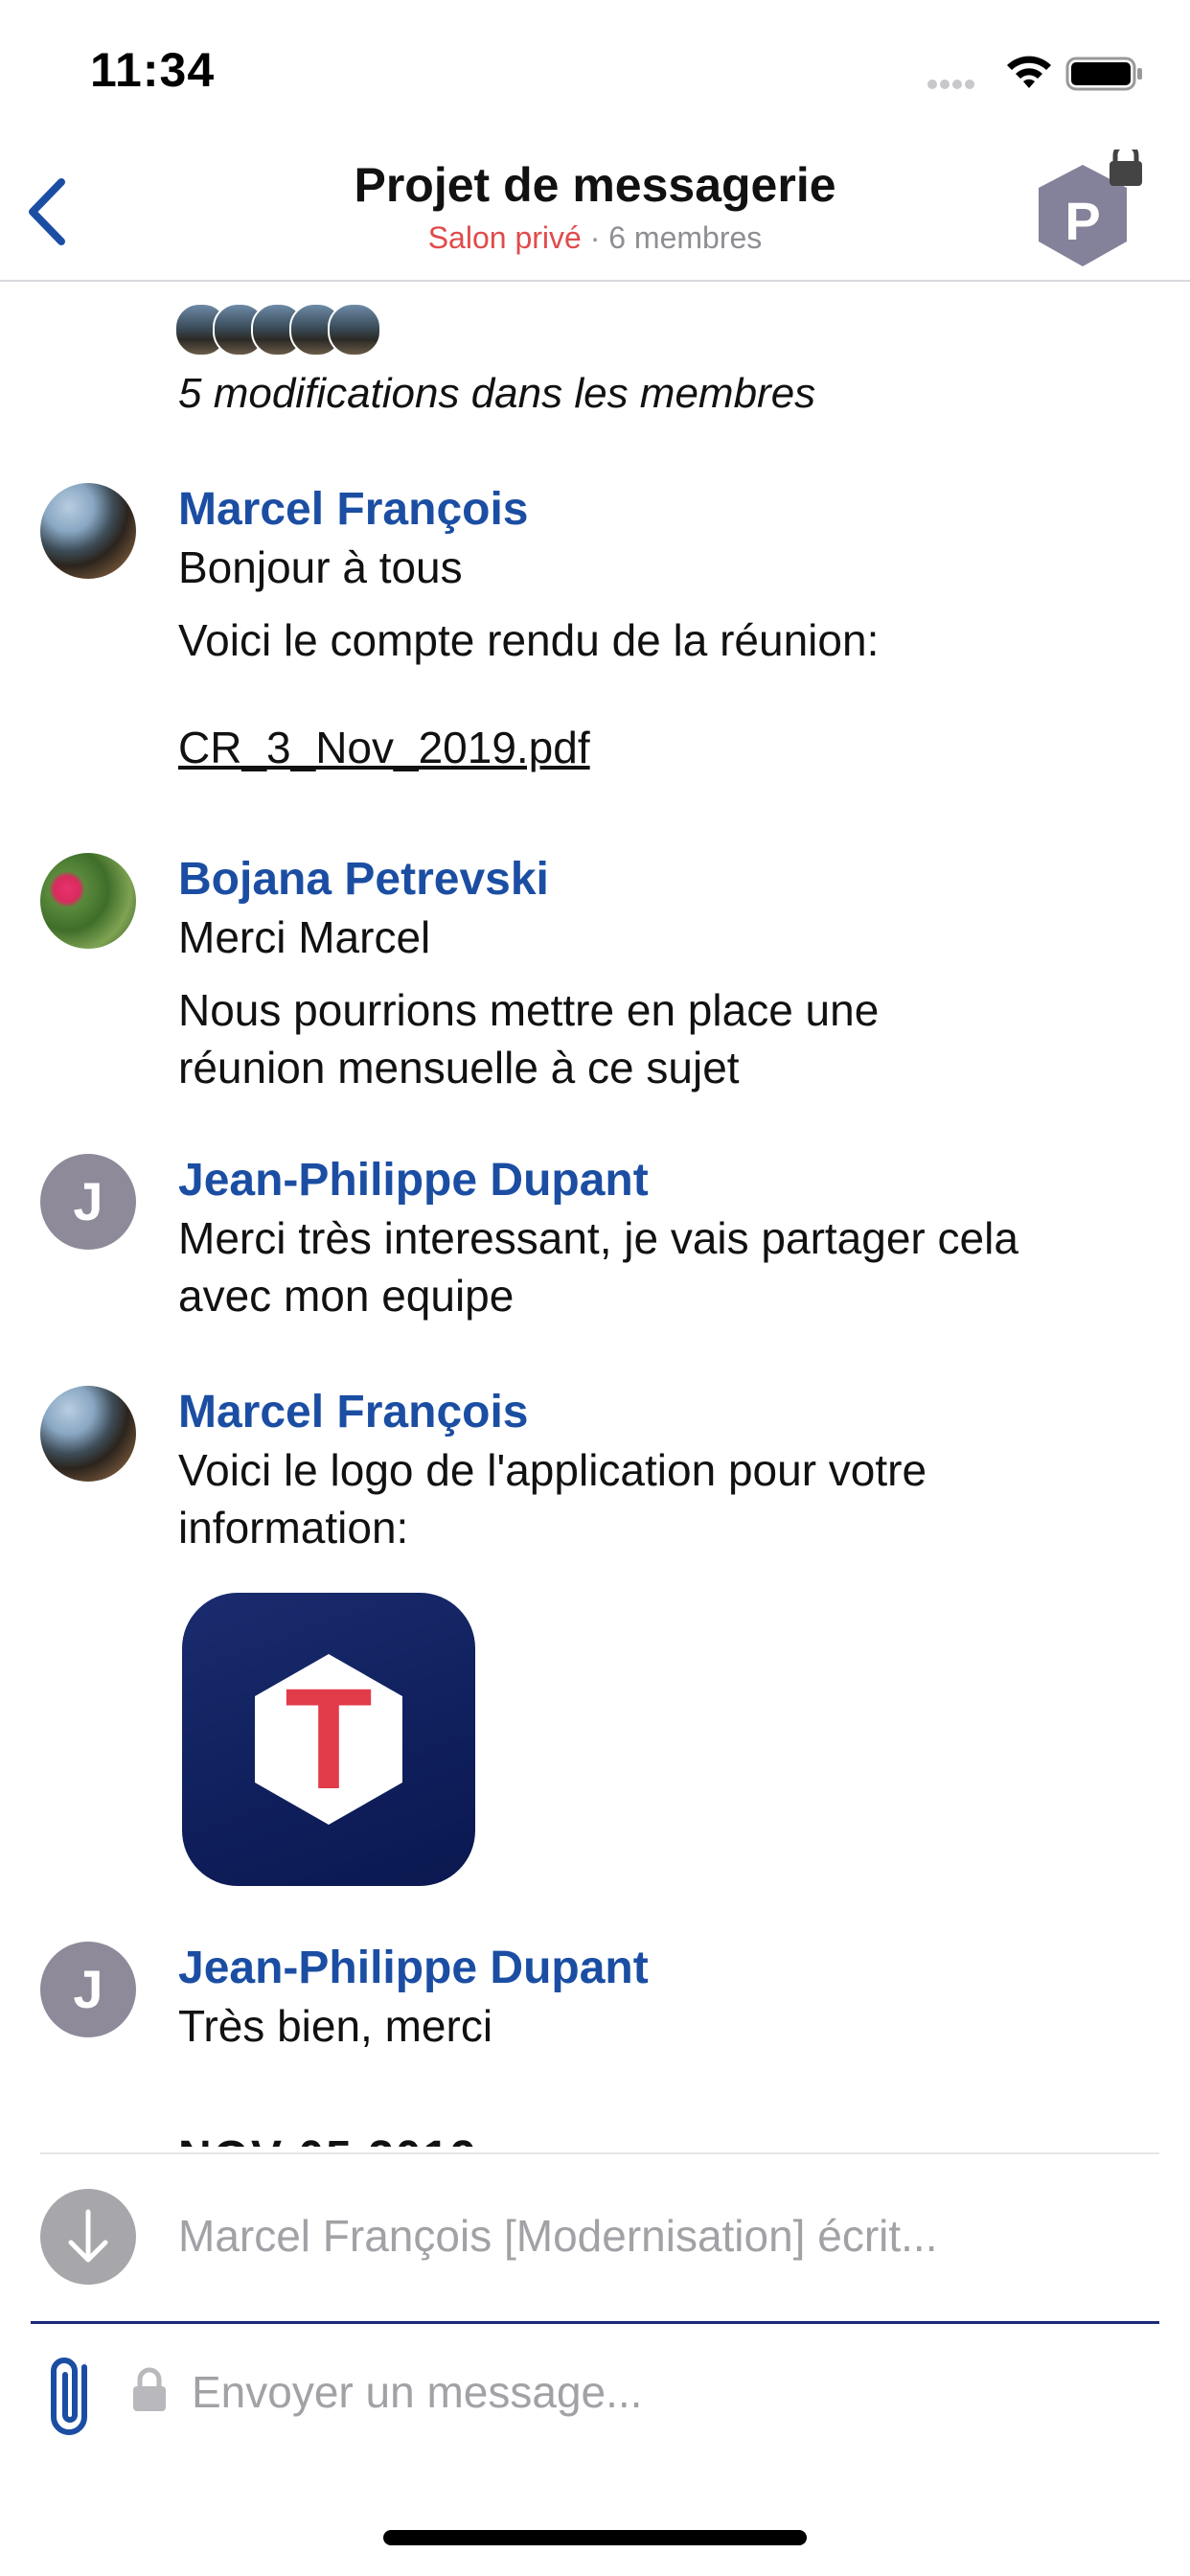 This screenshot has width=1190, height=2576. Describe the element at coordinates (595, 185) in the screenshot. I see `room-title: Projet de messagerie` at that location.